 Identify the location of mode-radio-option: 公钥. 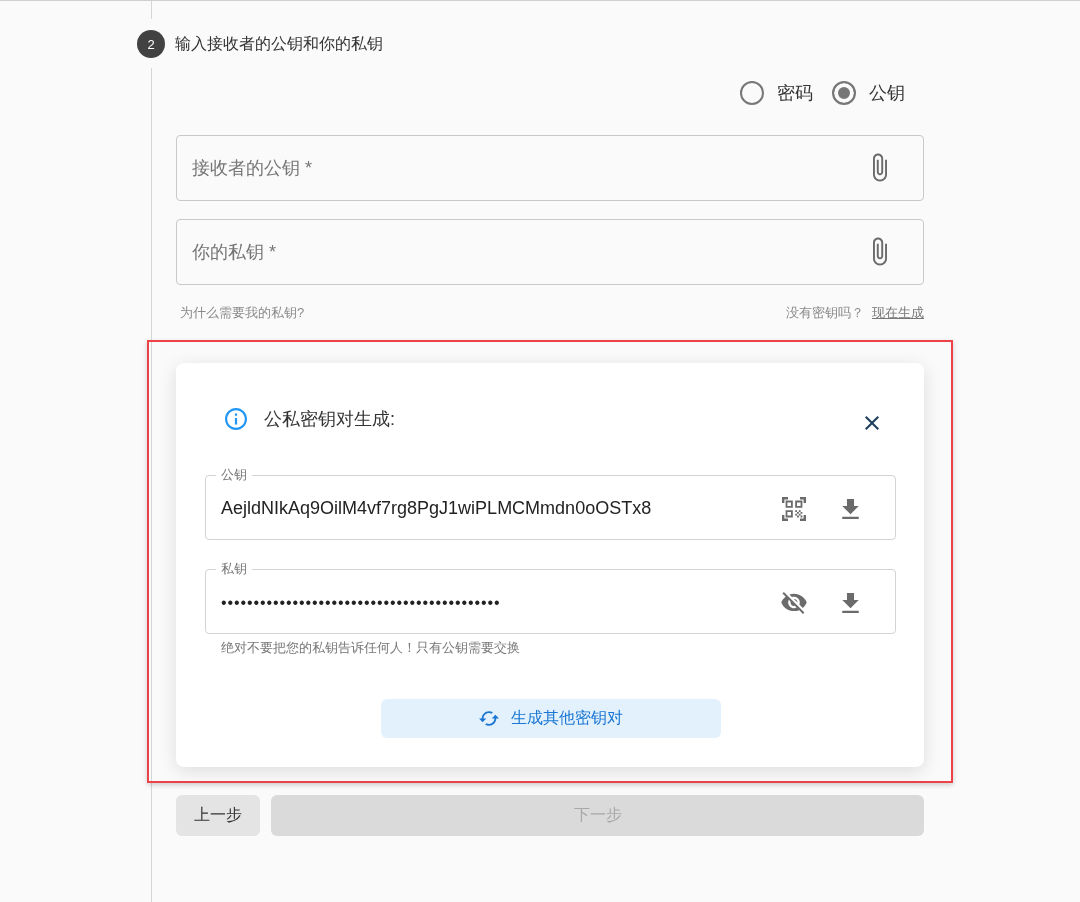
(868, 93).